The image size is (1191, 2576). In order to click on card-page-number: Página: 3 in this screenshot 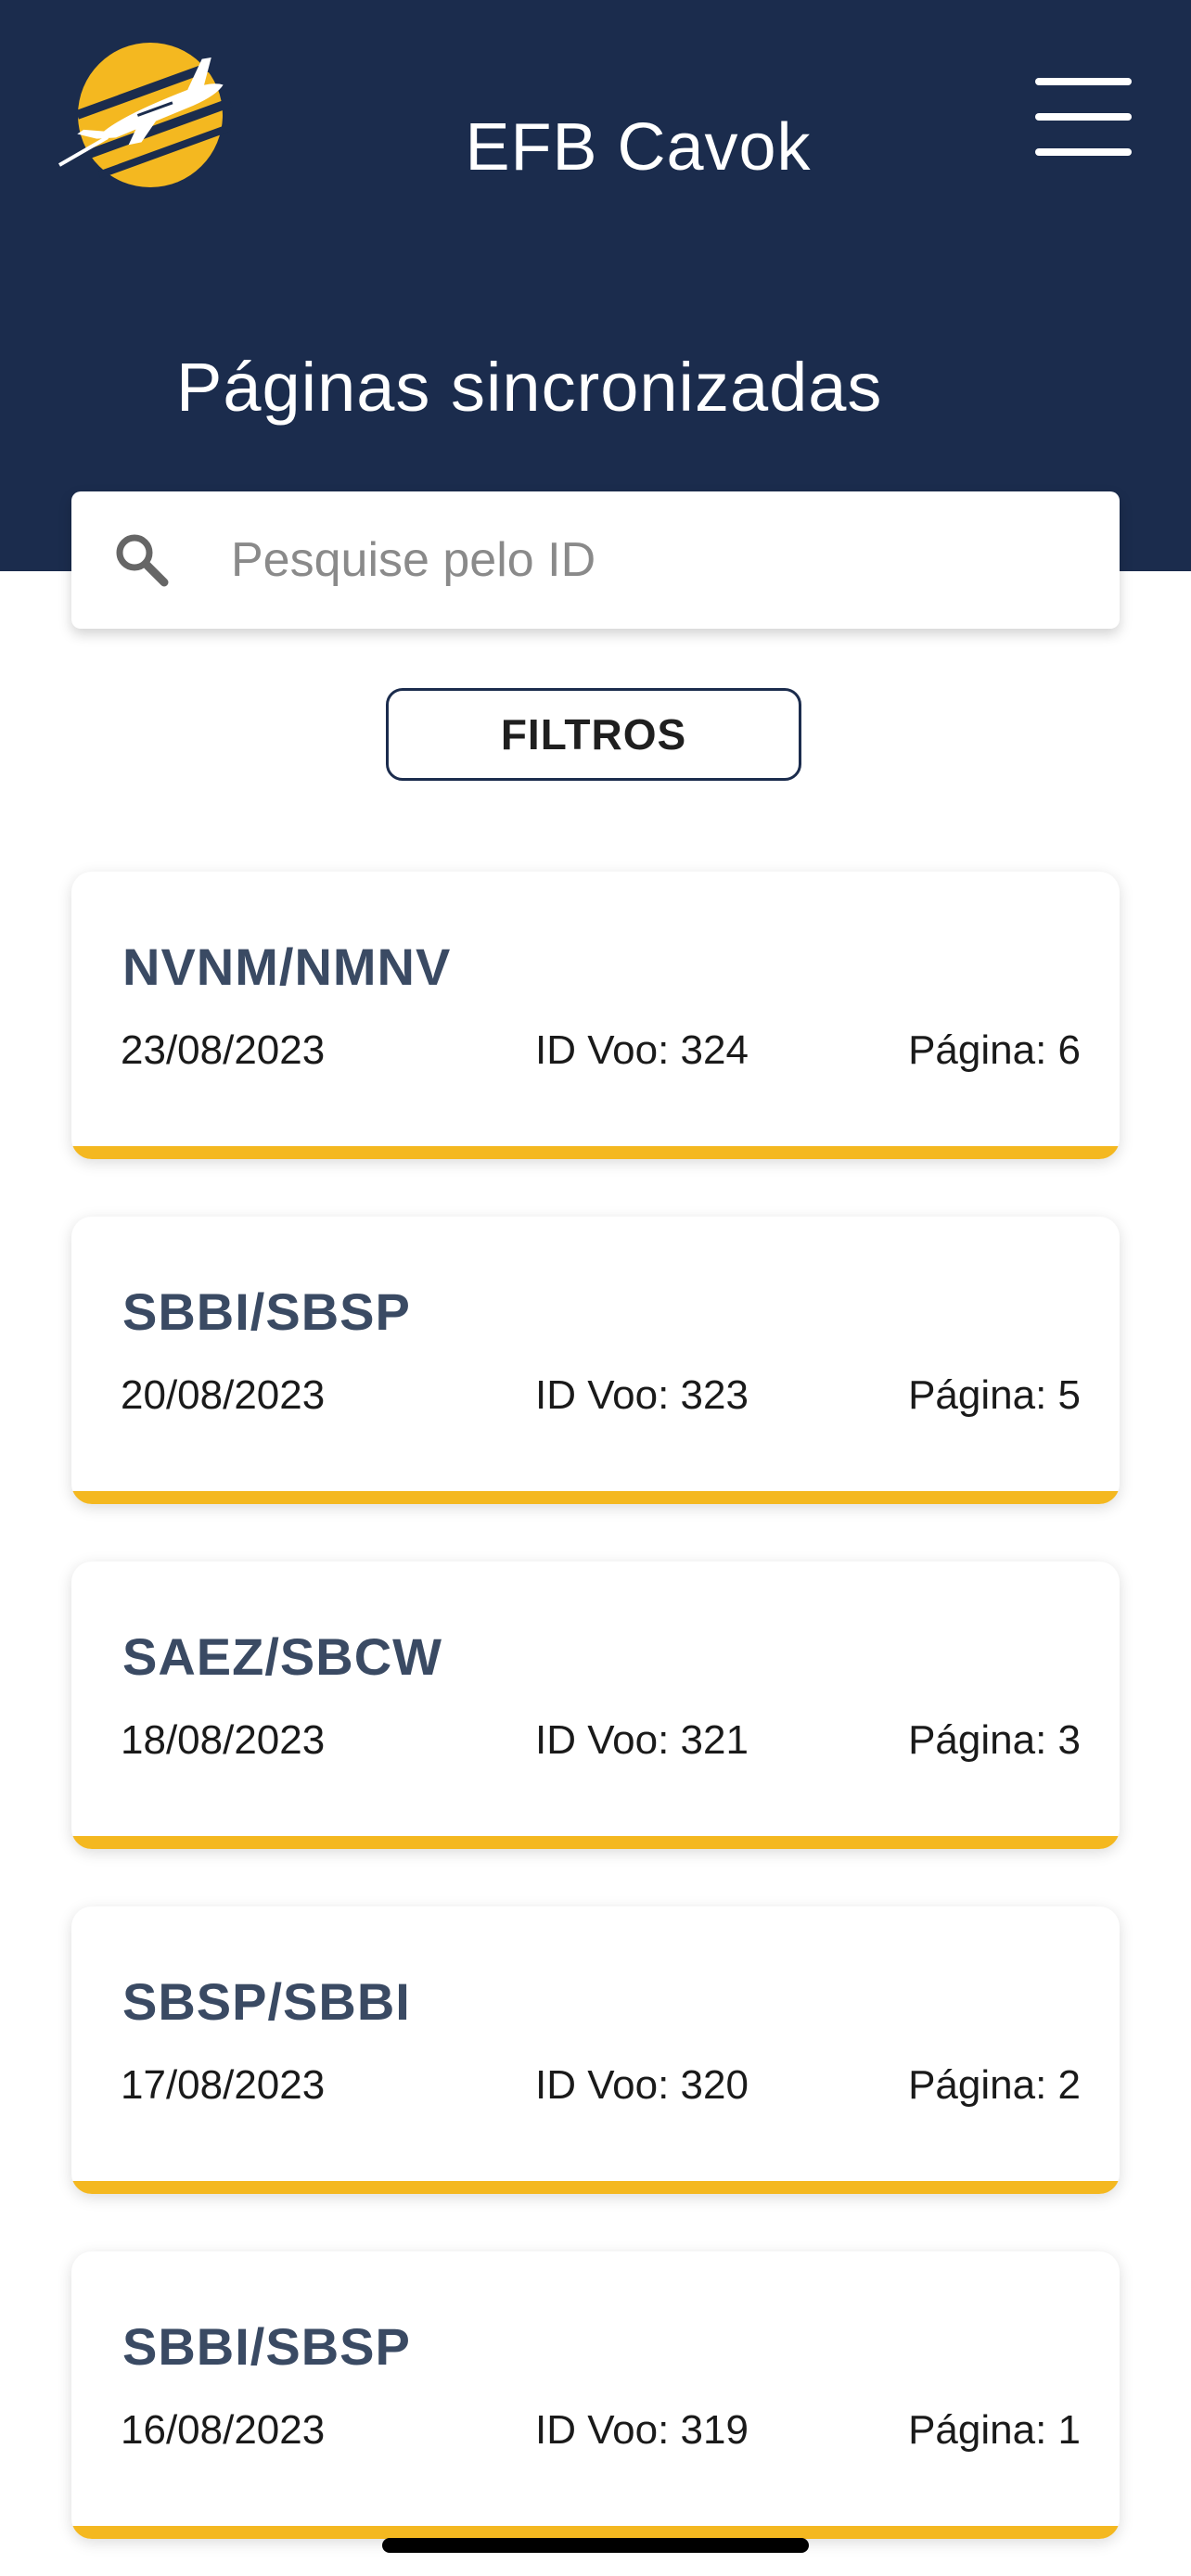, I will do `click(995, 1740)`.